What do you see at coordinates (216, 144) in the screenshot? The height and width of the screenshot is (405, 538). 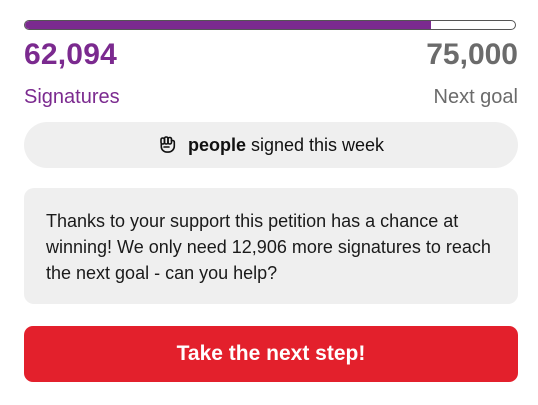 I see `weekly-signers-strong: people` at bounding box center [216, 144].